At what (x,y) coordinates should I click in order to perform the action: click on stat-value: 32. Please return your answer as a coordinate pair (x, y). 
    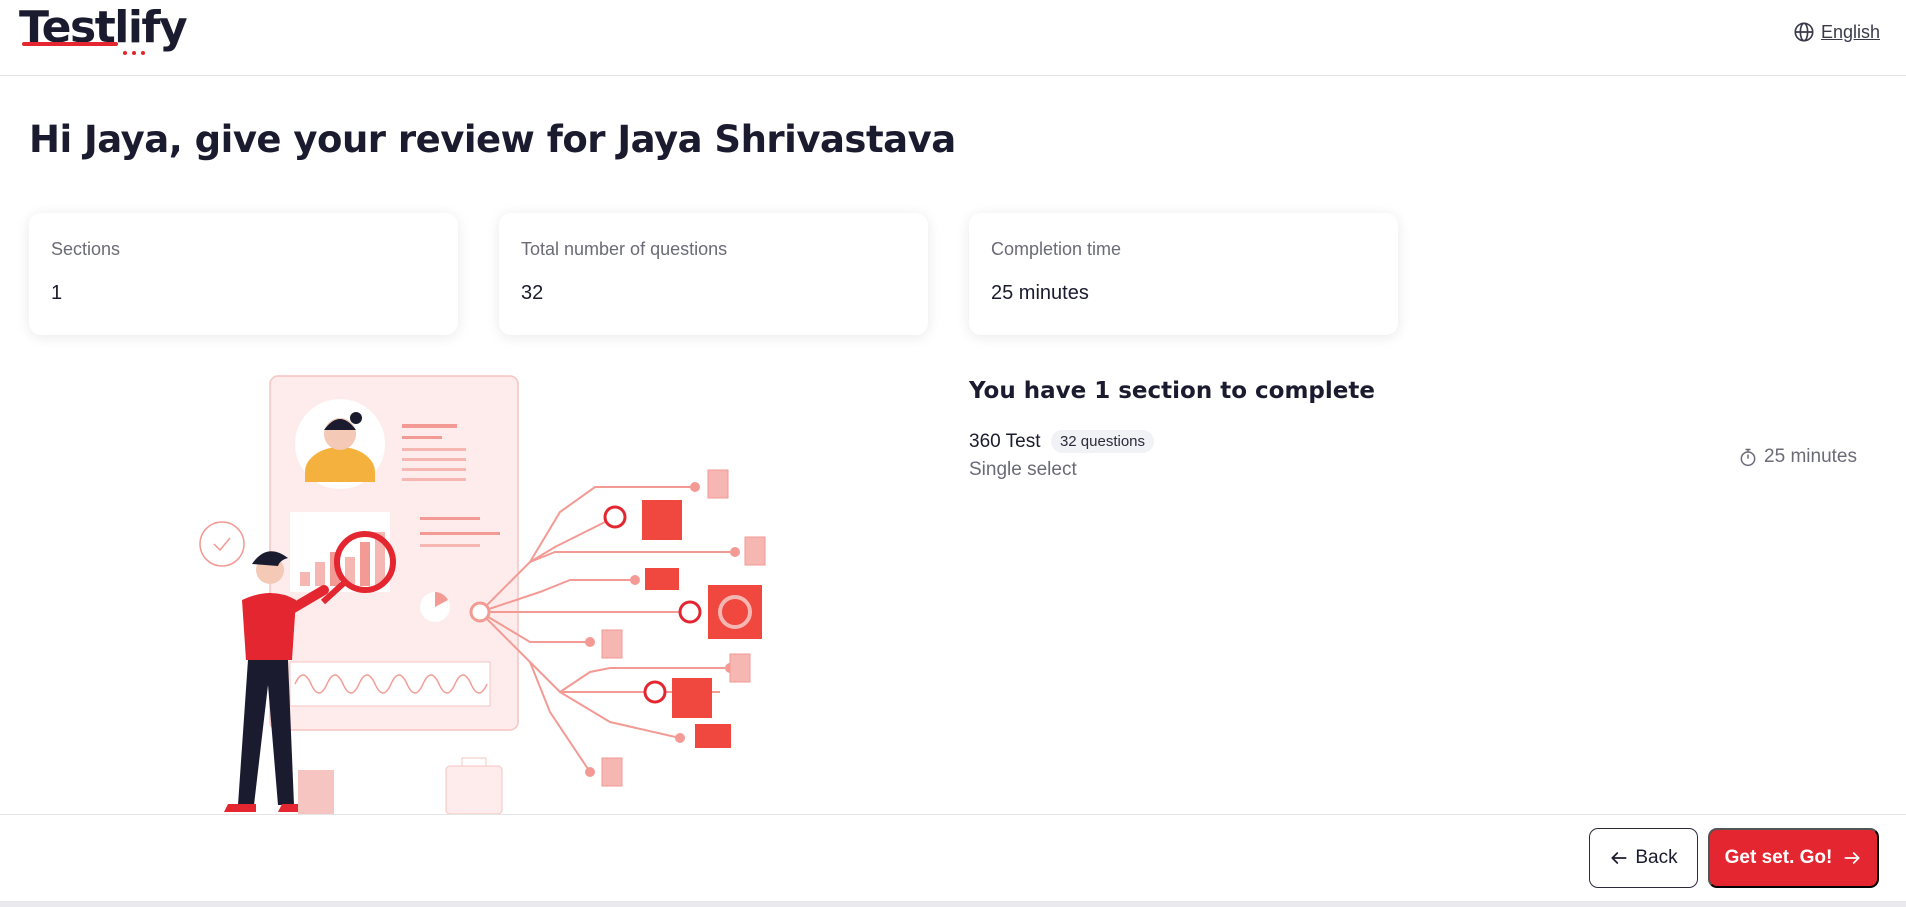
    Looking at the image, I should click on (532, 293).